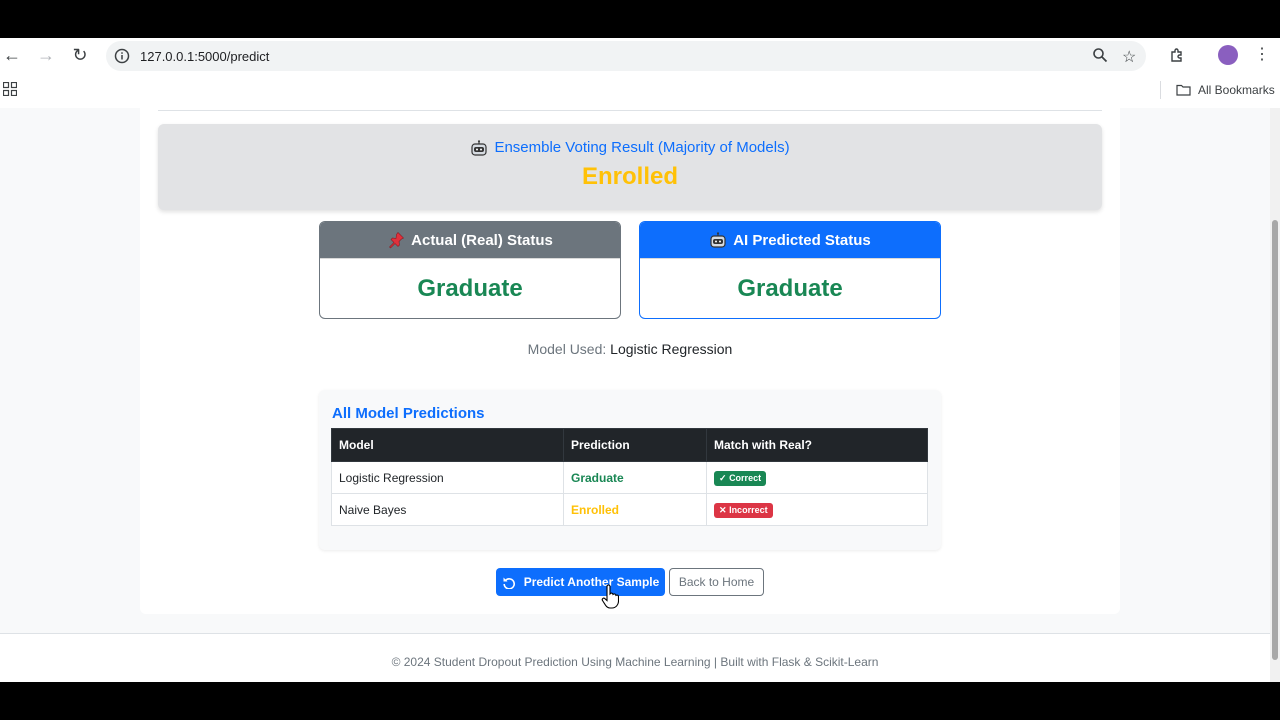 This screenshot has height=720, width=1280. I want to click on scrollbar-thumb, so click(1275, 440).